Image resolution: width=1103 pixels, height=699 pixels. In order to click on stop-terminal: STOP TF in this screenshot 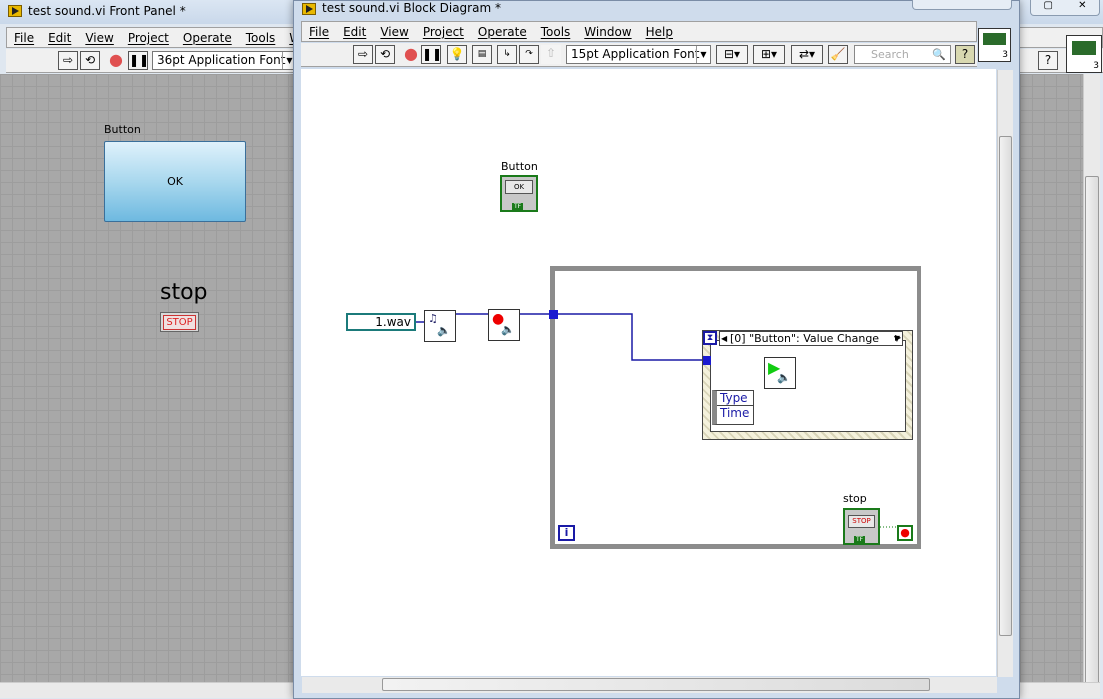, I will do `click(861, 526)`.